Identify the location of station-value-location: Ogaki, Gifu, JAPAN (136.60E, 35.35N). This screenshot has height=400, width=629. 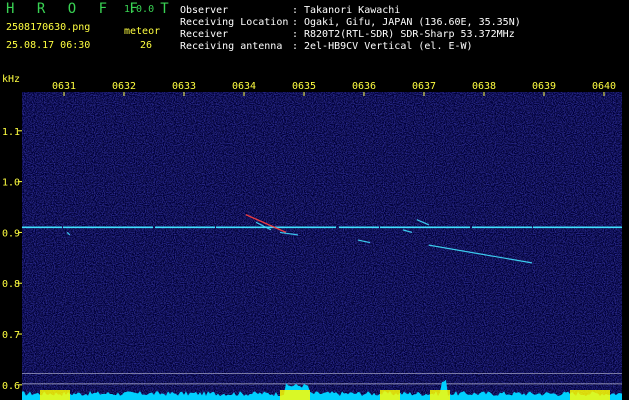
(412, 22).